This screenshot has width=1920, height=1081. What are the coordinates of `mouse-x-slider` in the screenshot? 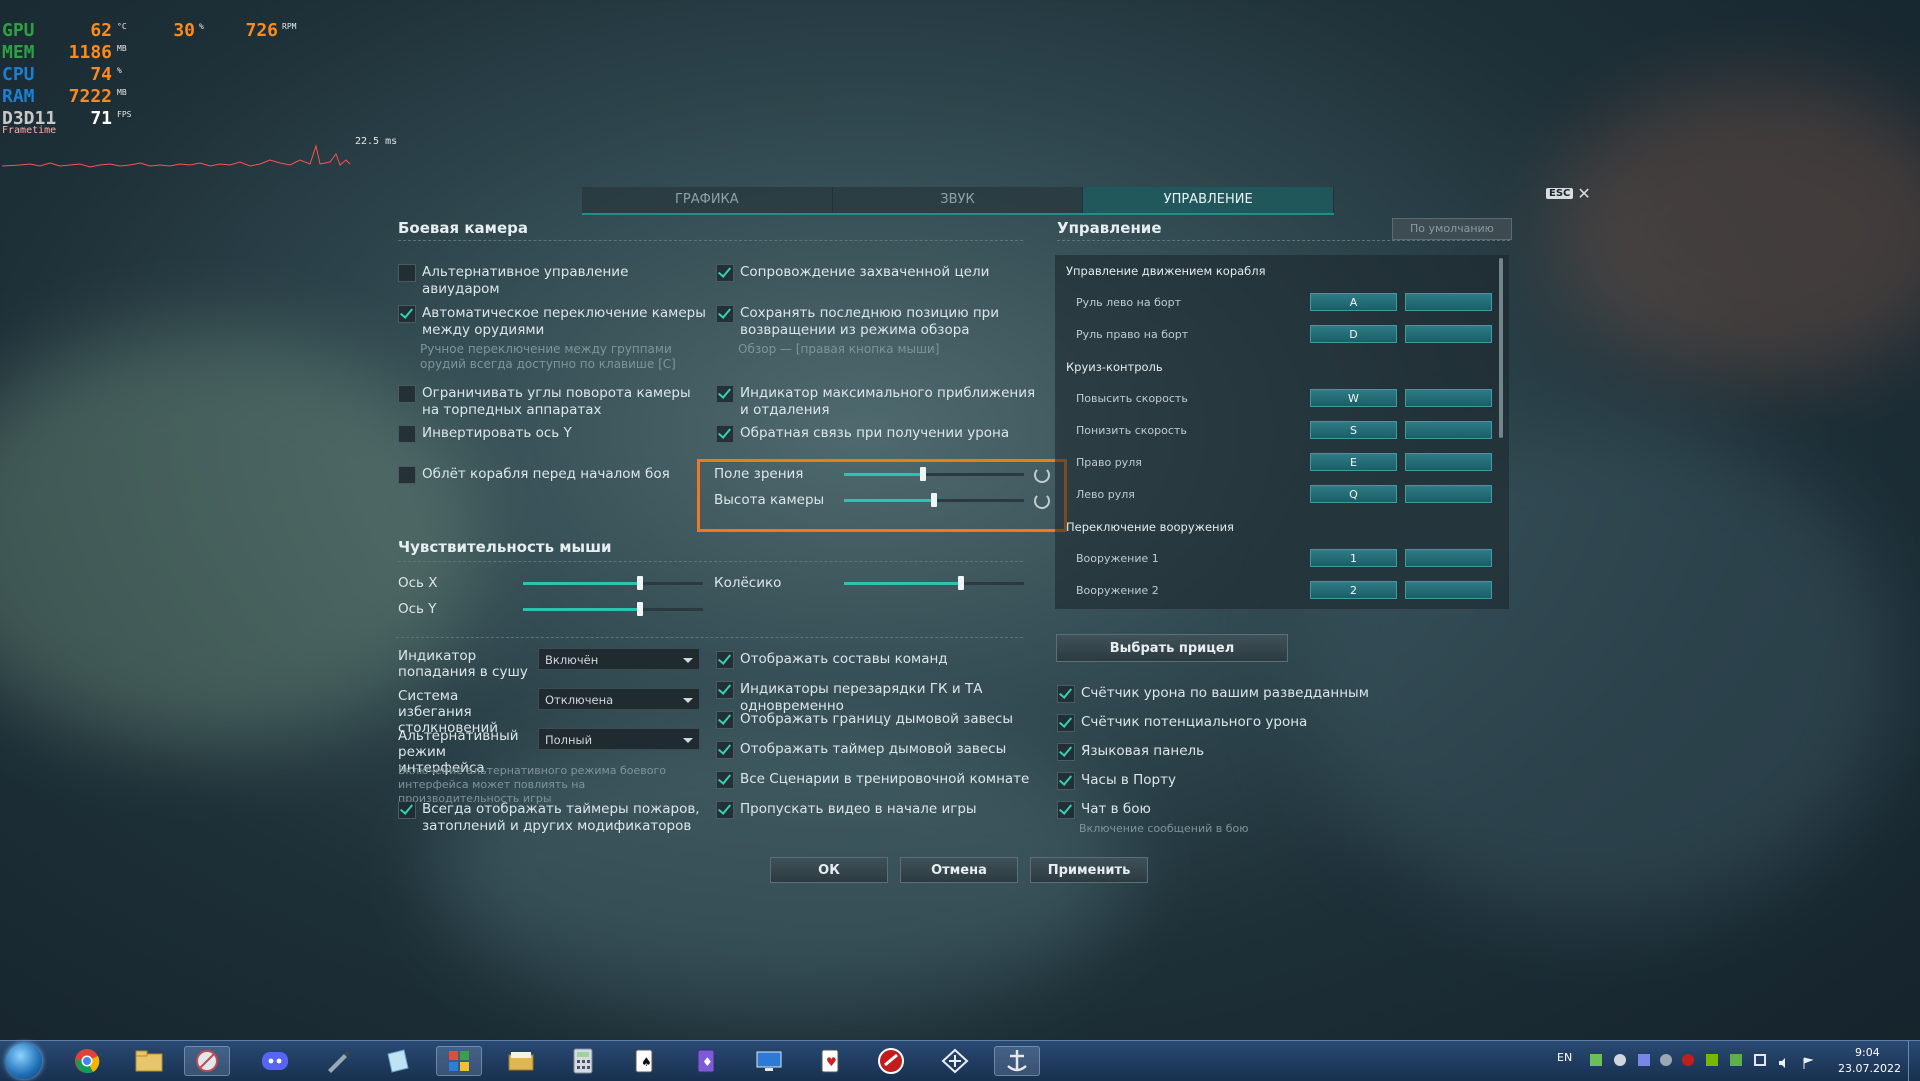 It's located at (613, 583).